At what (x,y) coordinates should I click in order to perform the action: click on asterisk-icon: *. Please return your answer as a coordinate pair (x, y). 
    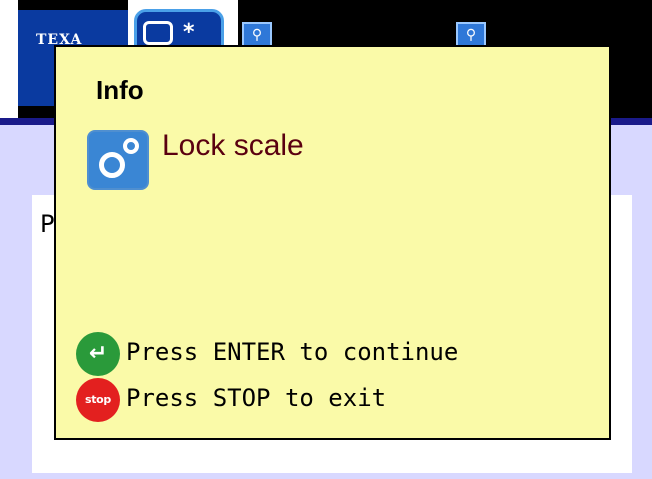
    Looking at the image, I should click on (189, 32).